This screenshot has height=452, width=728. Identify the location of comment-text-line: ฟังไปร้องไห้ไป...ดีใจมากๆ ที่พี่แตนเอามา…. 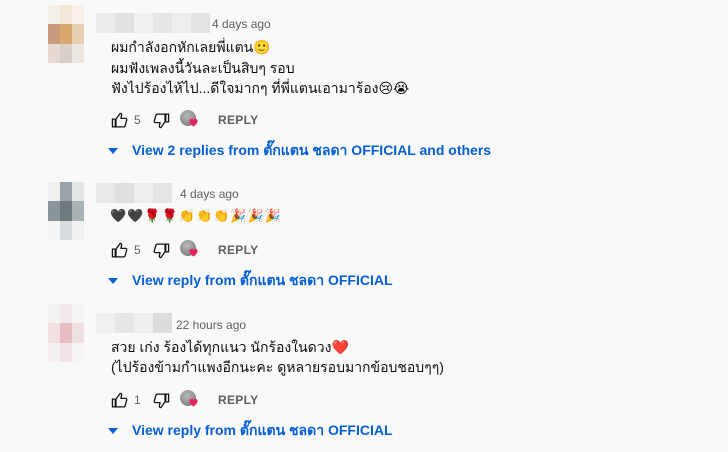
(260, 88).